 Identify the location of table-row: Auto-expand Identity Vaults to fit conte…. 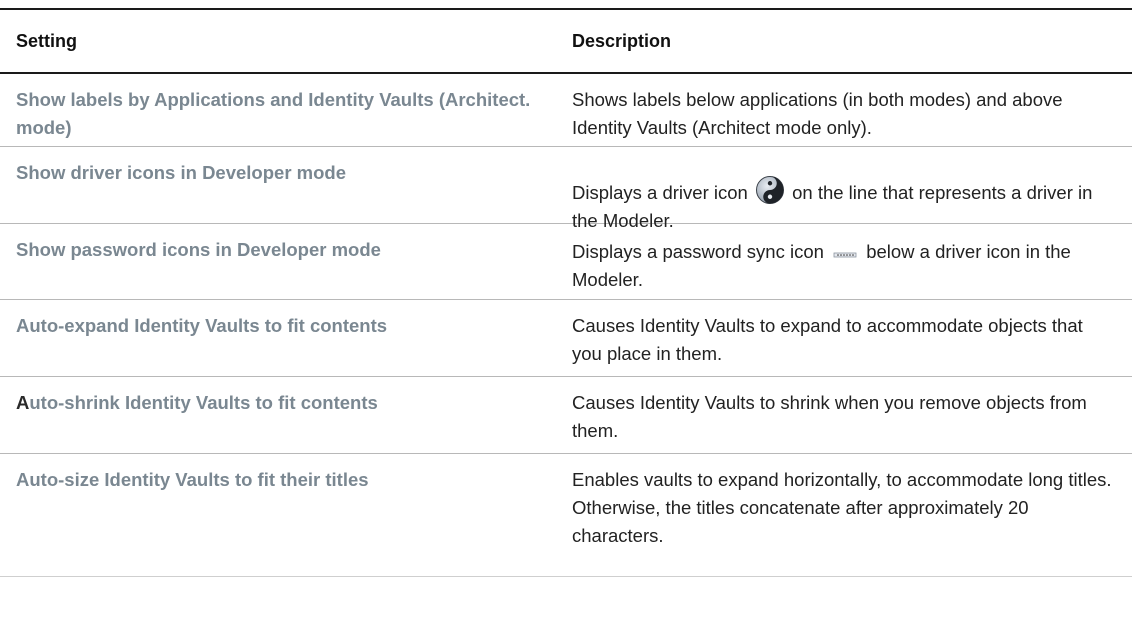
(566, 338).